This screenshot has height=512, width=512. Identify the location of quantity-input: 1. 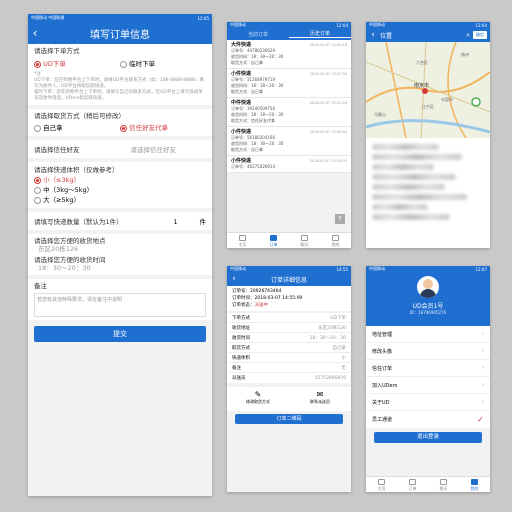
(175, 222).